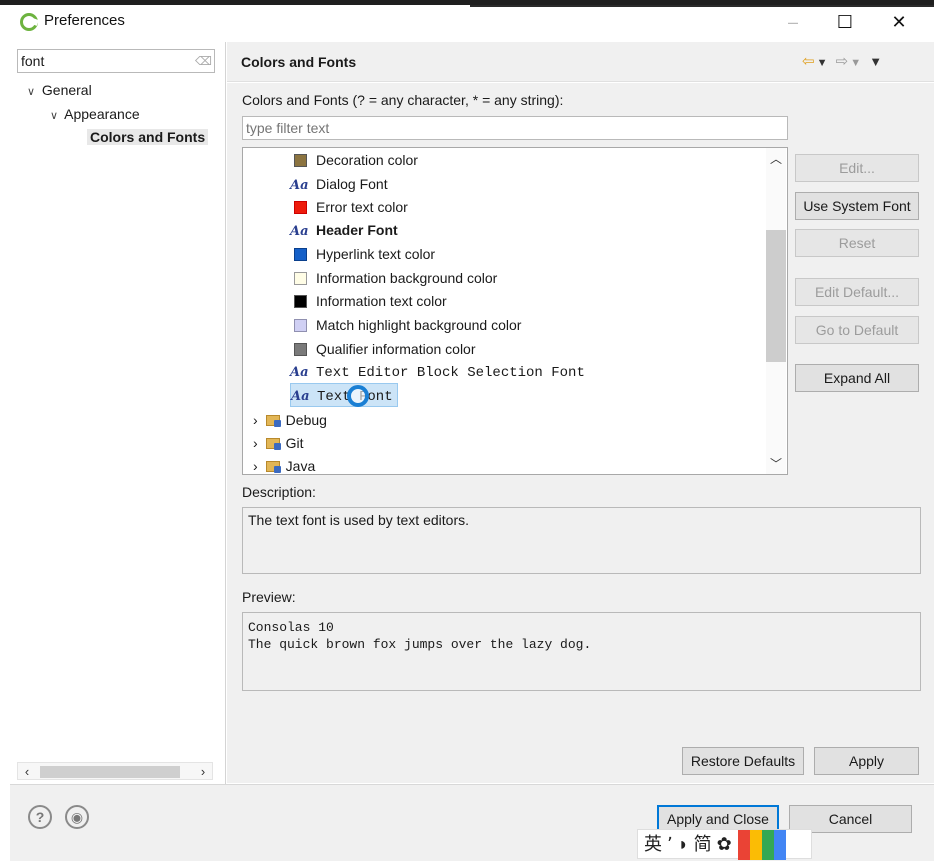 This screenshot has height=861, width=934. What do you see at coordinates (857, 378) in the screenshot?
I see `expand-all-button: Expand All` at bounding box center [857, 378].